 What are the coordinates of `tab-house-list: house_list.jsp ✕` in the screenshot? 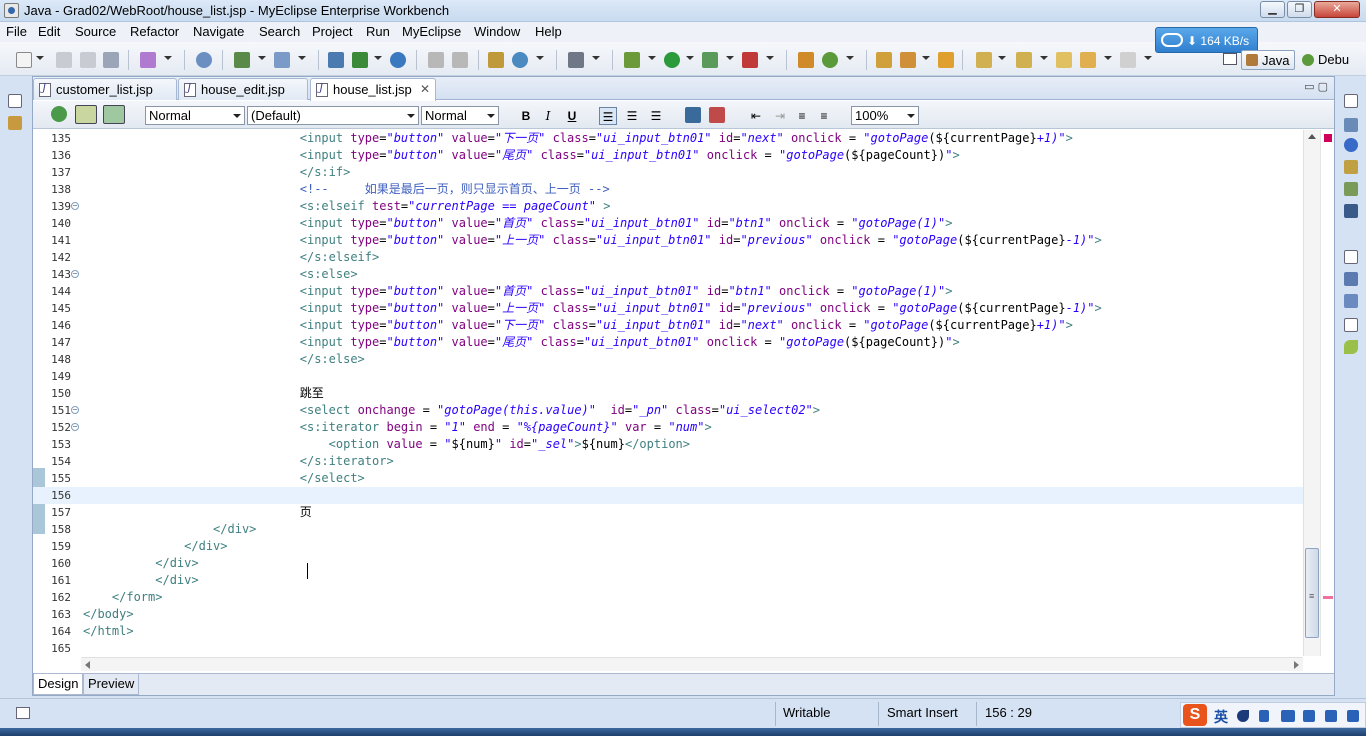 It's located at (373, 89).